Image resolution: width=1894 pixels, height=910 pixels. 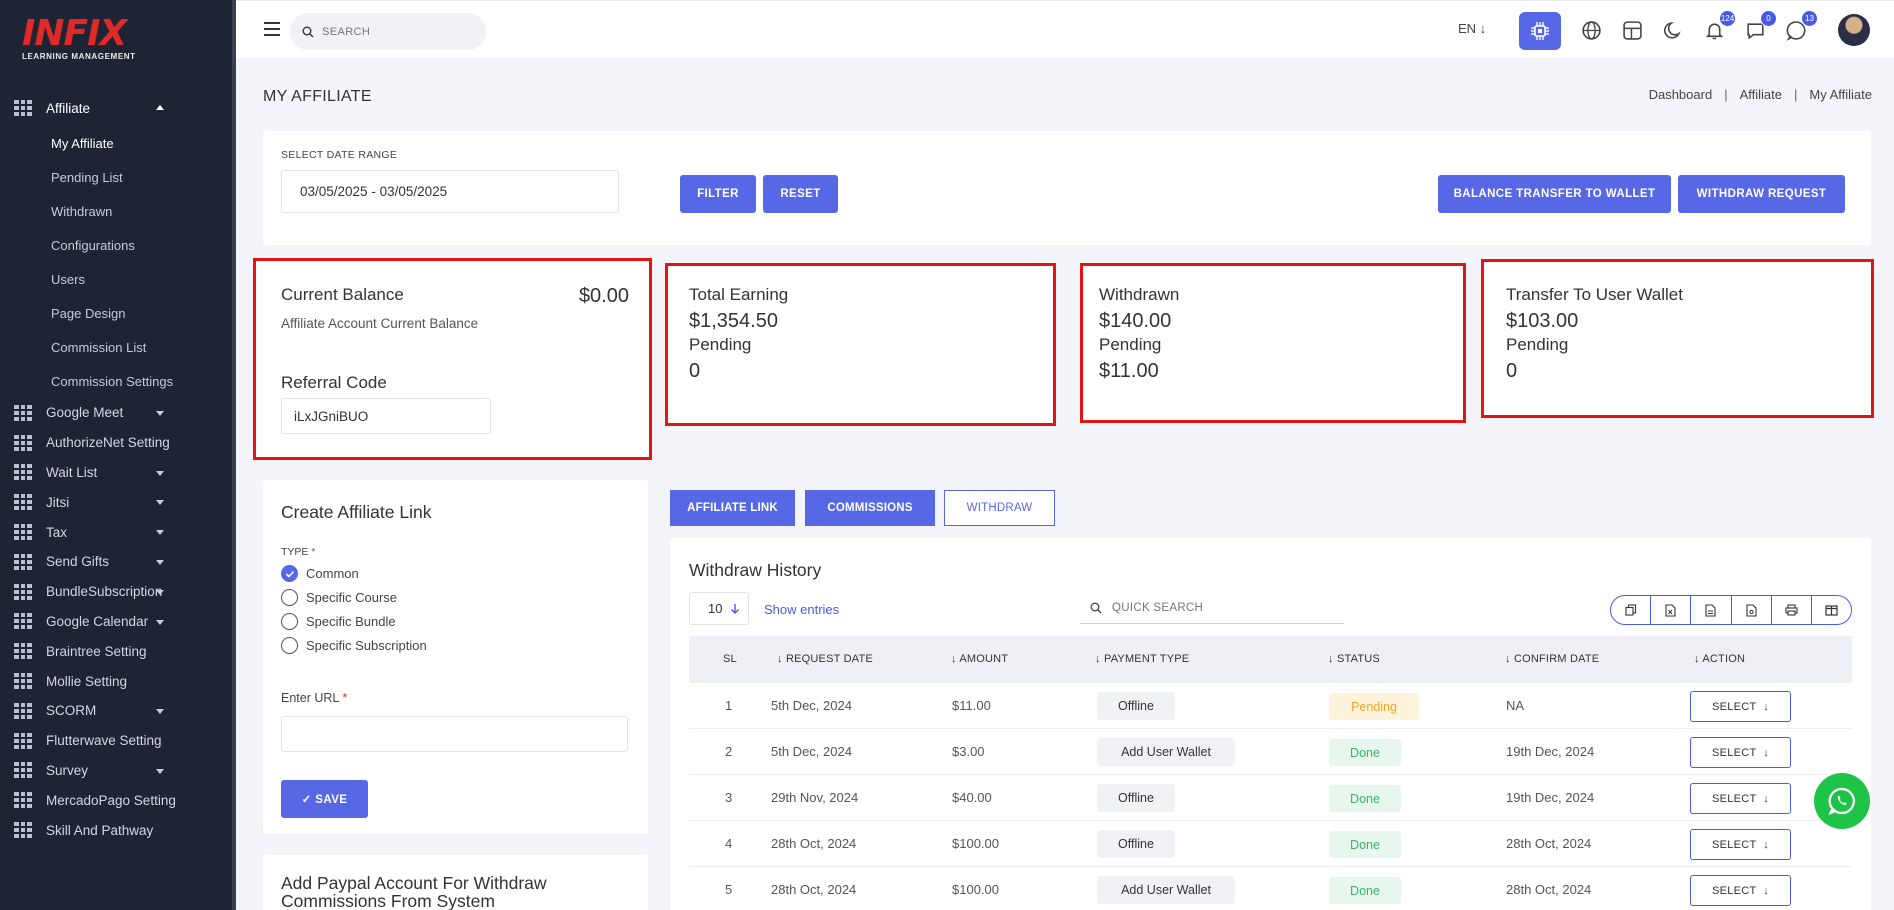 What do you see at coordinates (1354, 659) in the screenshot?
I see `col-status: ↓ STATUS` at bounding box center [1354, 659].